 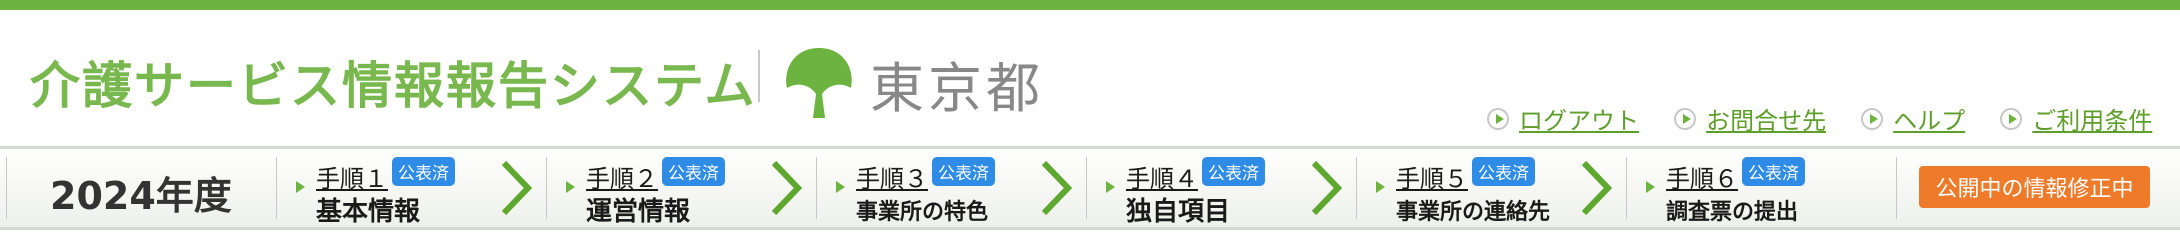 What do you see at coordinates (1702, 176) in the screenshot?
I see `step-number: 手順６` at bounding box center [1702, 176].